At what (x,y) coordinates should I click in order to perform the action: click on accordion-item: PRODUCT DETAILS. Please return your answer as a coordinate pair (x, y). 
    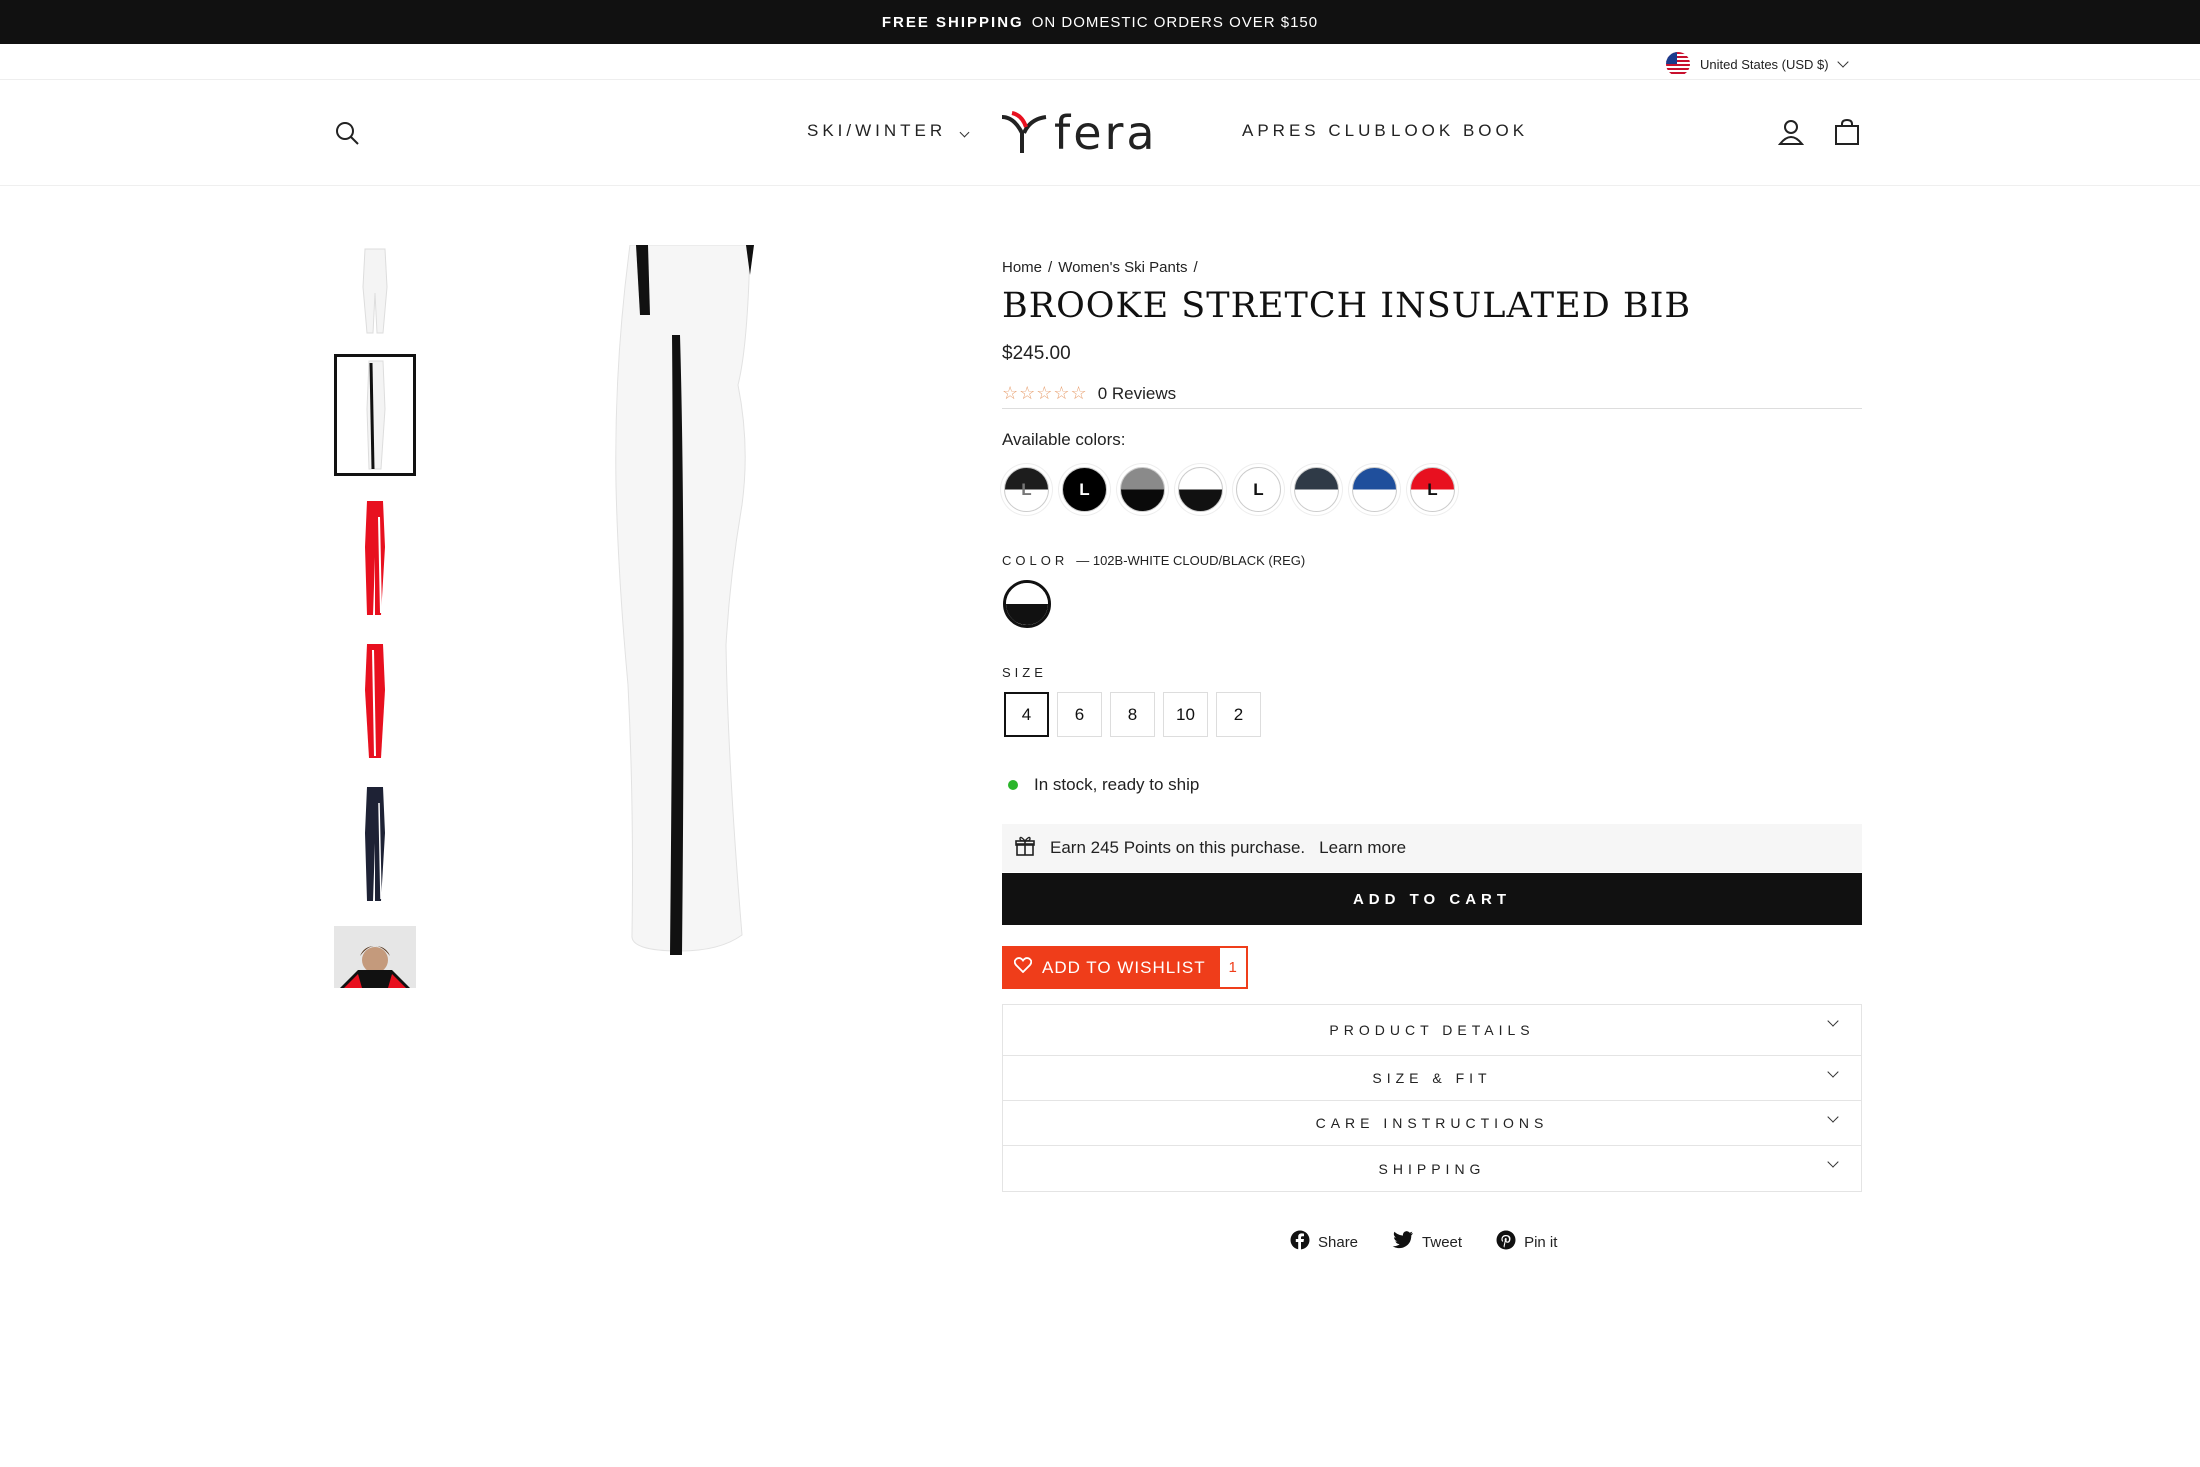
    Looking at the image, I should click on (1432, 1030).